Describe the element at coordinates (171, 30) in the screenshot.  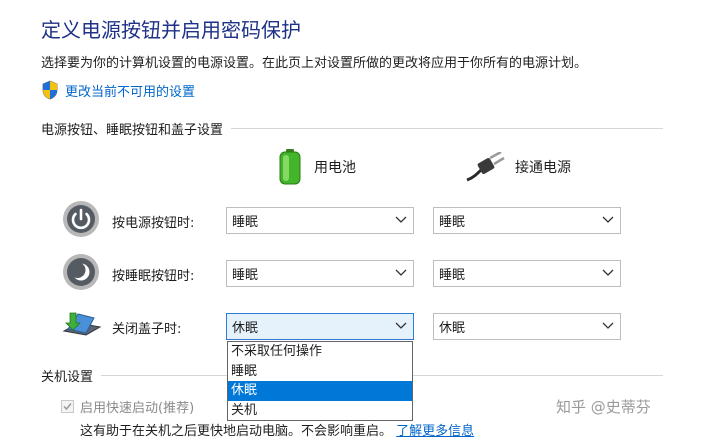
I see `page-title: 定义电源按钮并启用密码保护` at that location.